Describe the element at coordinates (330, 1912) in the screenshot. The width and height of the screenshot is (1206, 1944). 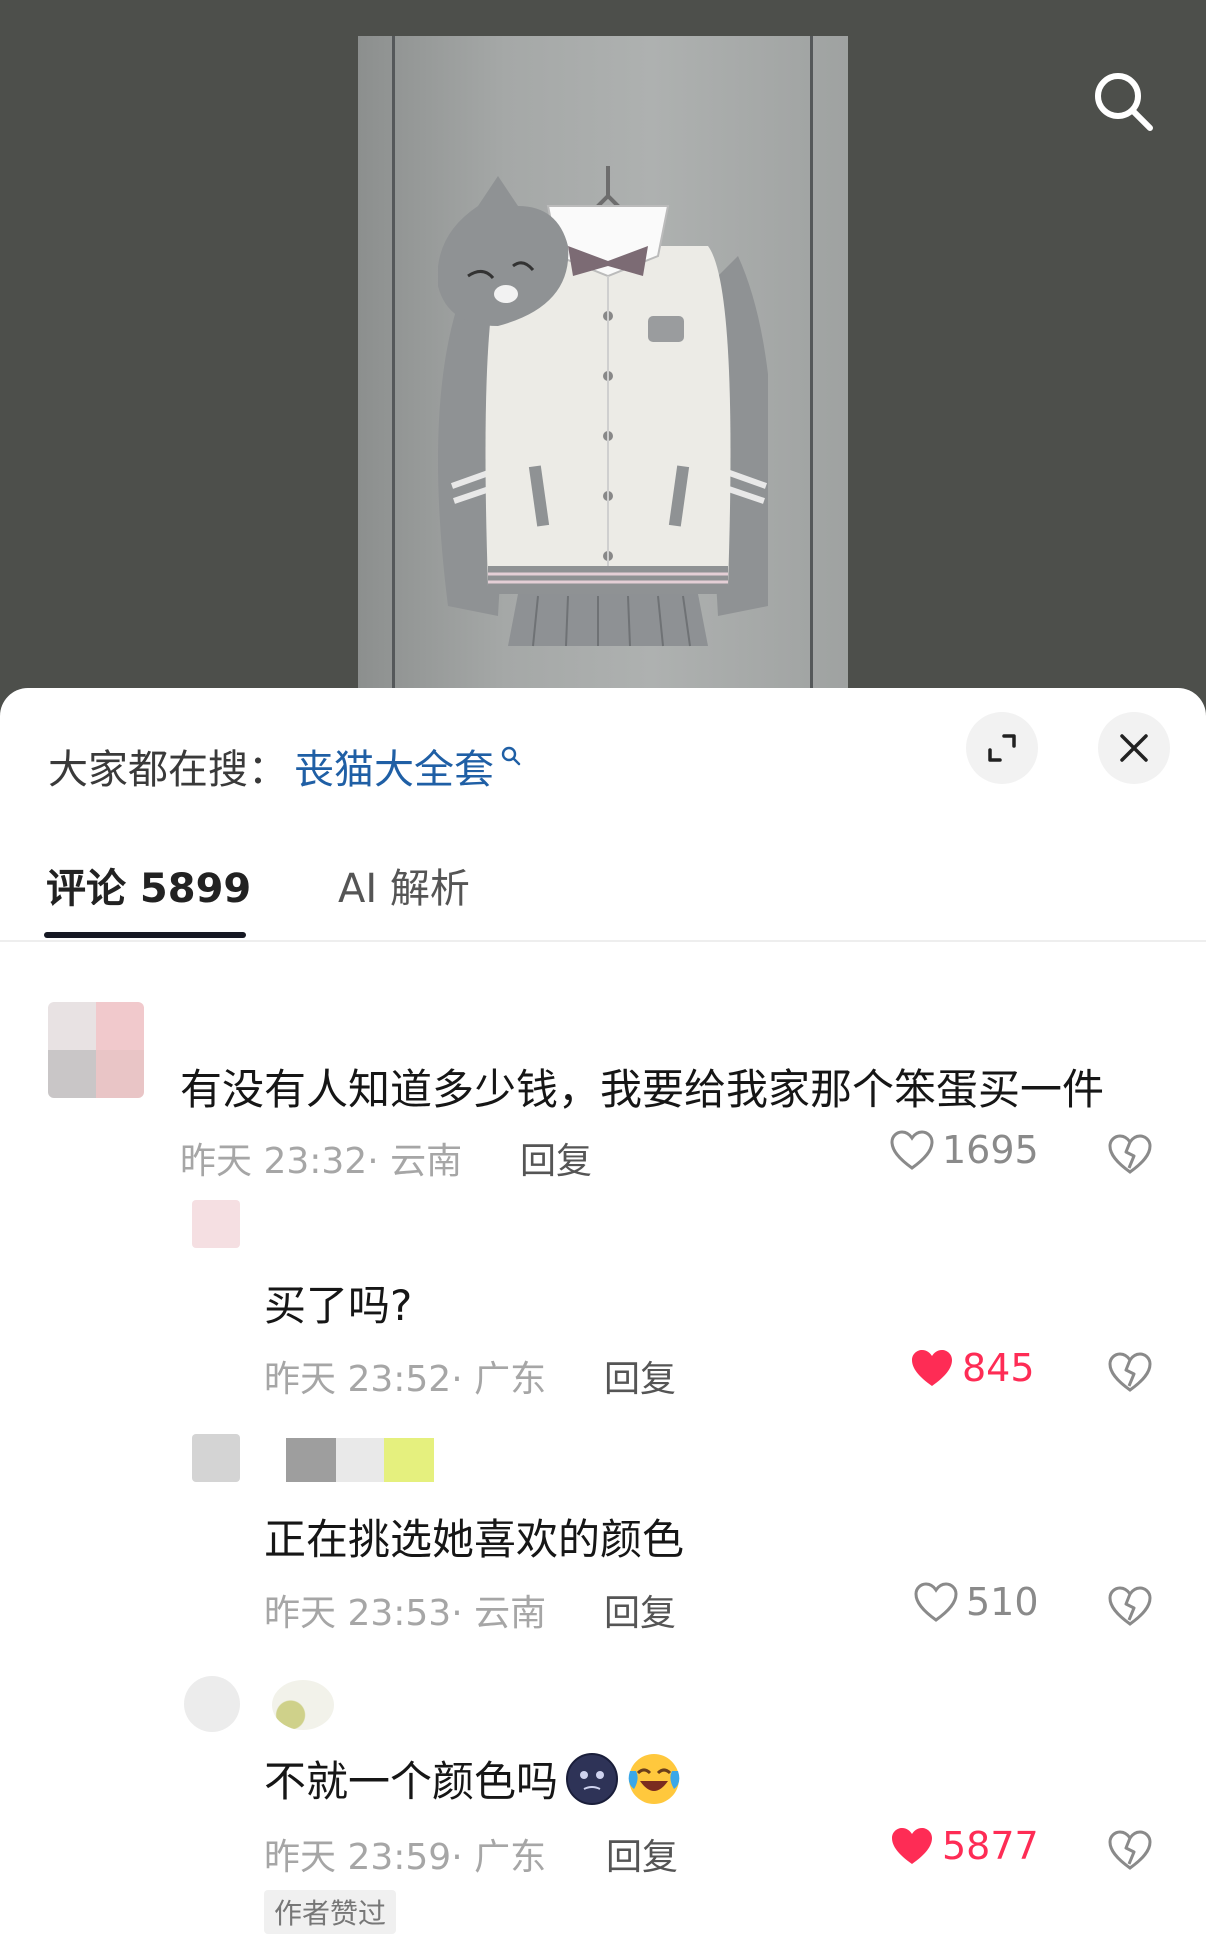
I see `author-liked-badge: 作者赞过` at that location.